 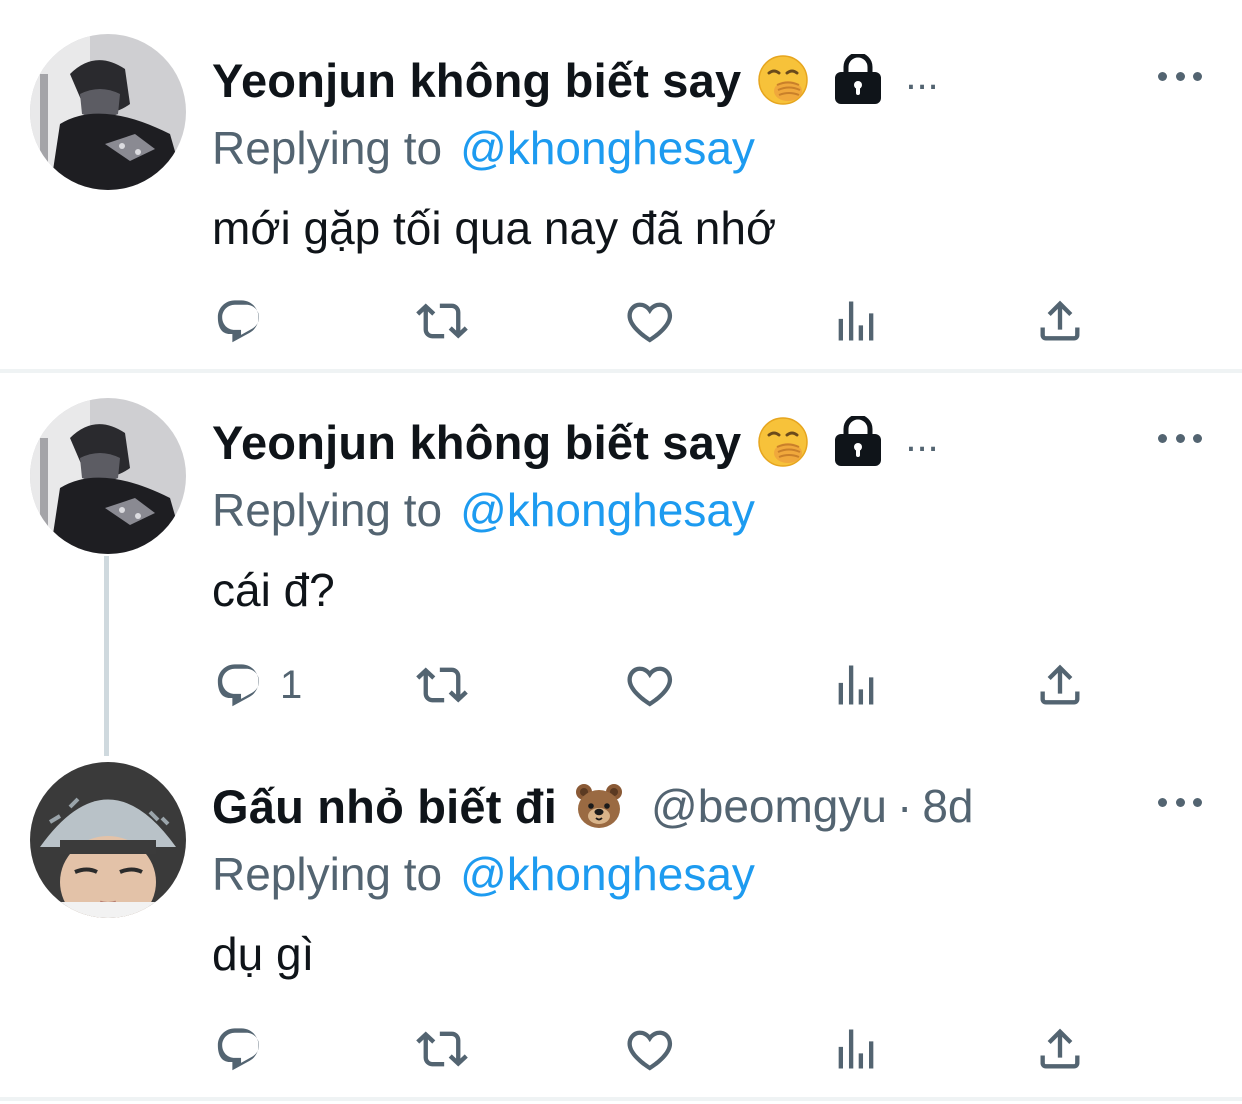 I want to click on author-handle: @beomgyu, so click(x=769, y=806).